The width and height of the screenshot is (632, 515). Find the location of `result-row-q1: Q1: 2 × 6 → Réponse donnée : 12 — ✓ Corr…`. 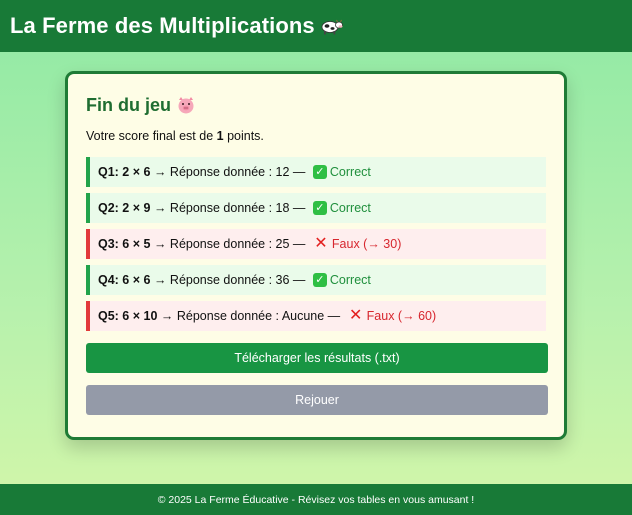

result-row-q1: Q1: 2 × 6 → Réponse donnée : 12 — ✓ Corr… is located at coordinates (316, 172).